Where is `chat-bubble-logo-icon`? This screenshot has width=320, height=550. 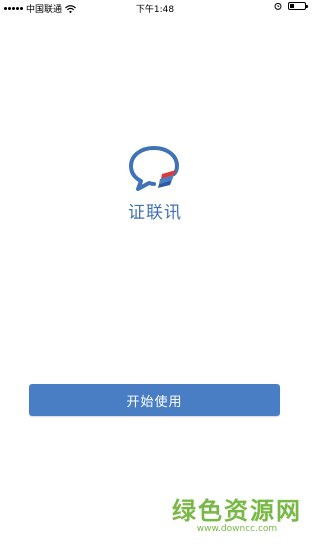 chat-bubble-logo-icon is located at coordinates (154, 168).